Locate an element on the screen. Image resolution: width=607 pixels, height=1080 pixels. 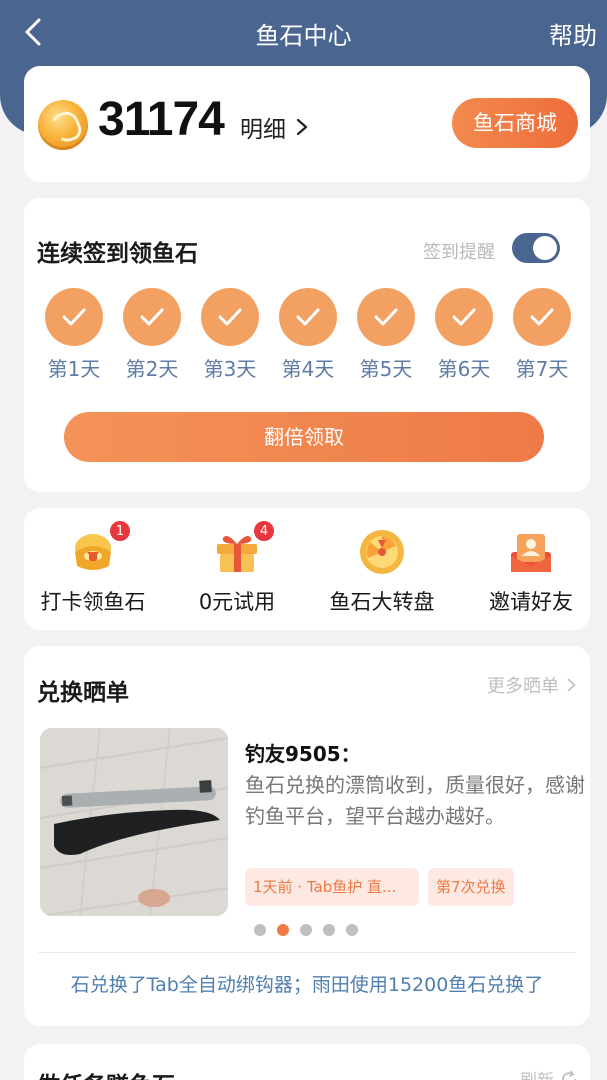
help-button: 帮助 is located at coordinates (573, 33).